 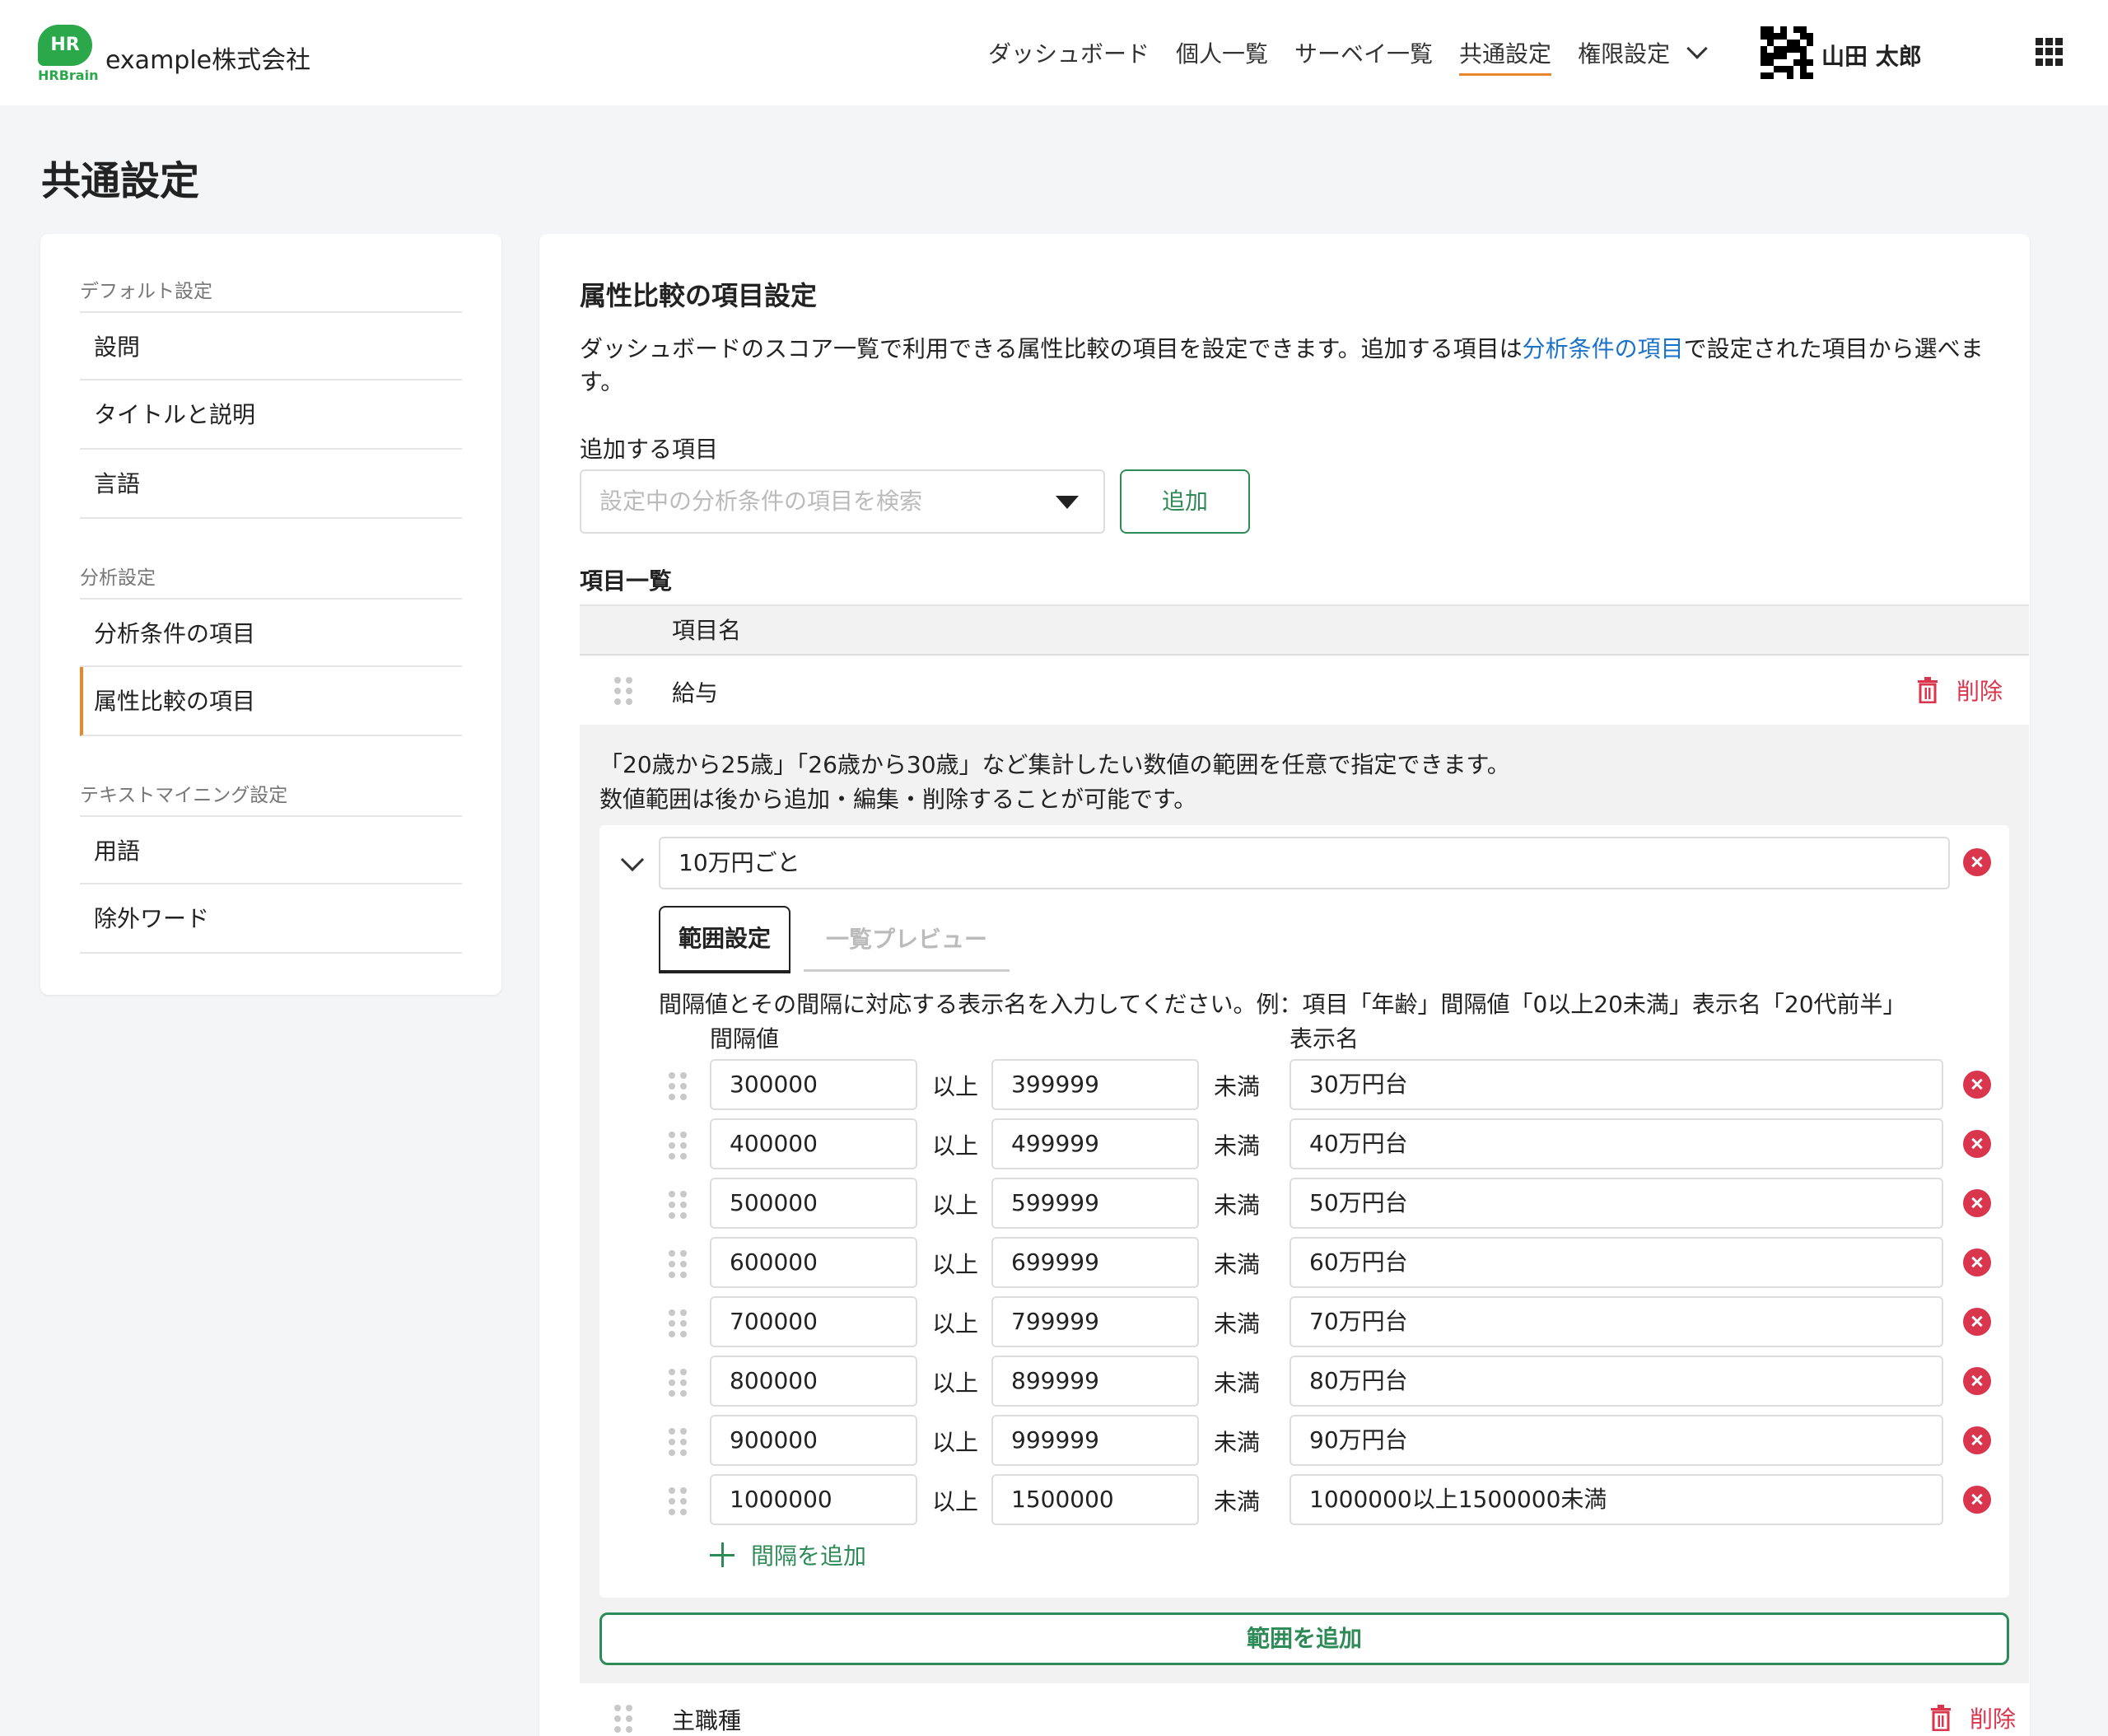 What do you see at coordinates (1977, 862) in the screenshot?
I see `remove-range-icon` at bounding box center [1977, 862].